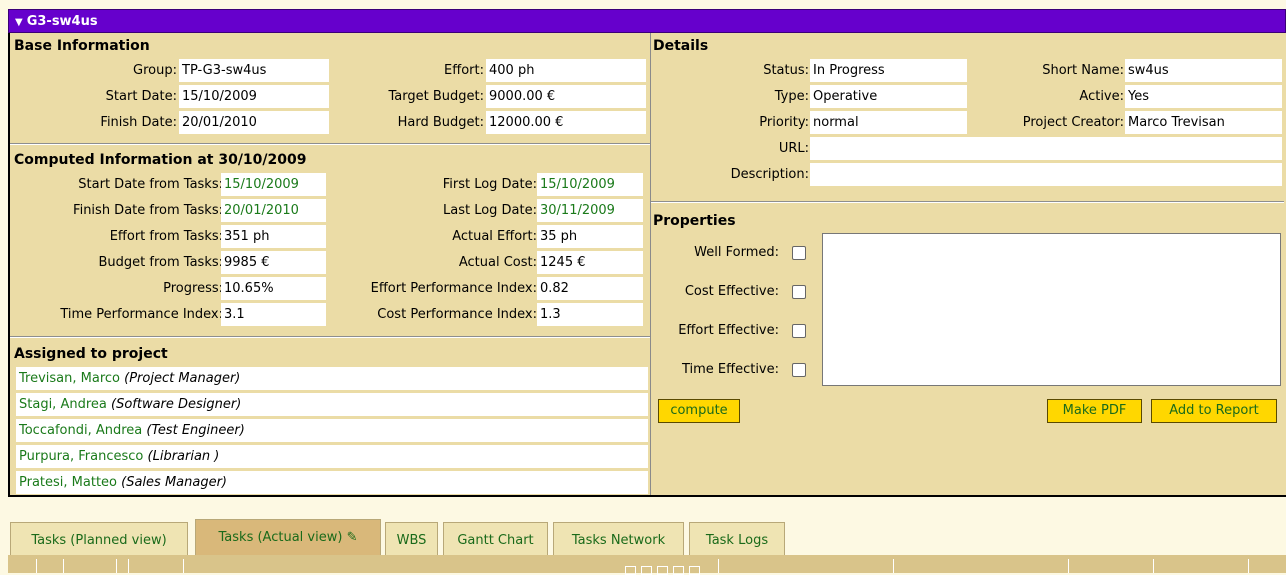  What do you see at coordinates (63, 404) in the screenshot?
I see `person-name: Stagi, Andrea` at bounding box center [63, 404].